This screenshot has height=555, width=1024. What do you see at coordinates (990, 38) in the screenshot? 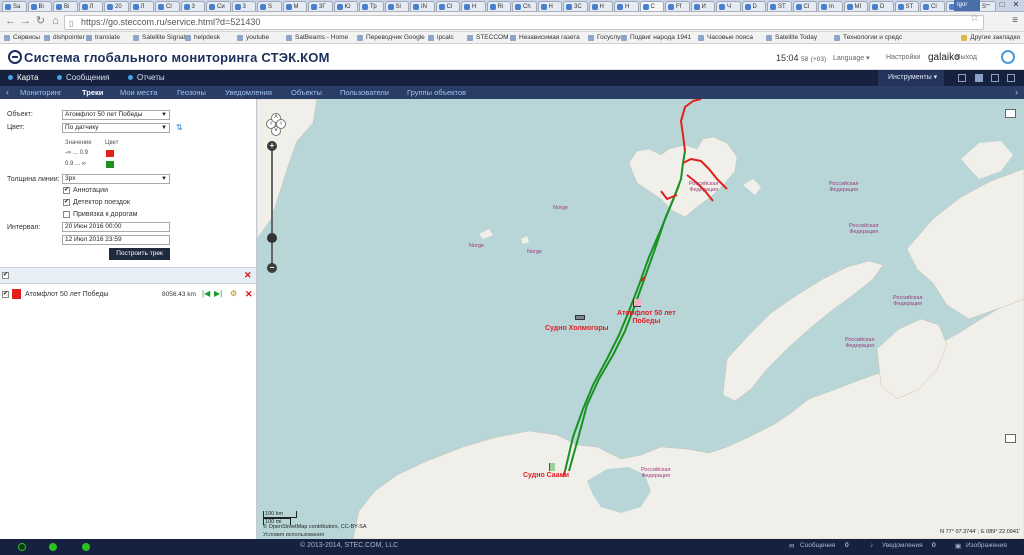
I see `bookmark-other: Другие закладки` at bounding box center [990, 38].